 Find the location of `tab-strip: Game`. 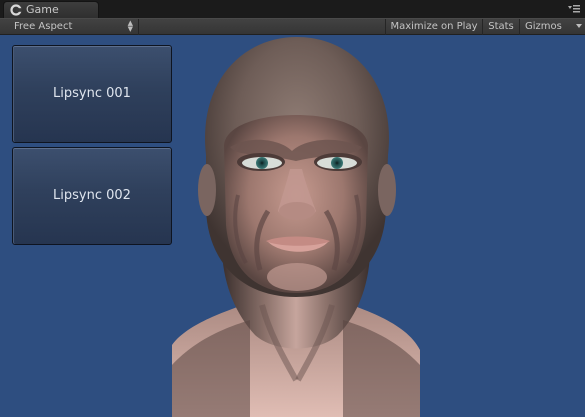

tab-strip: Game is located at coordinates (292, 9).